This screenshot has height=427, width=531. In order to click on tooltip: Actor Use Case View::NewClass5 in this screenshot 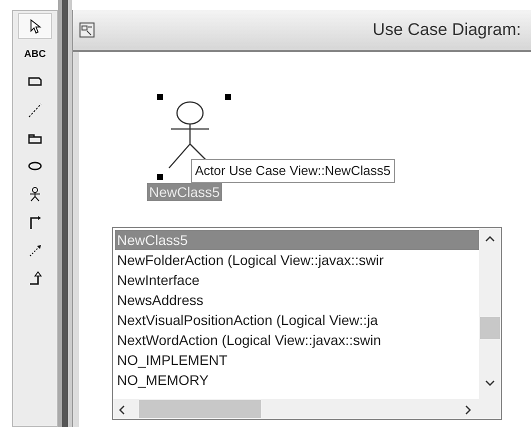, I will do `click(293, 171)`.